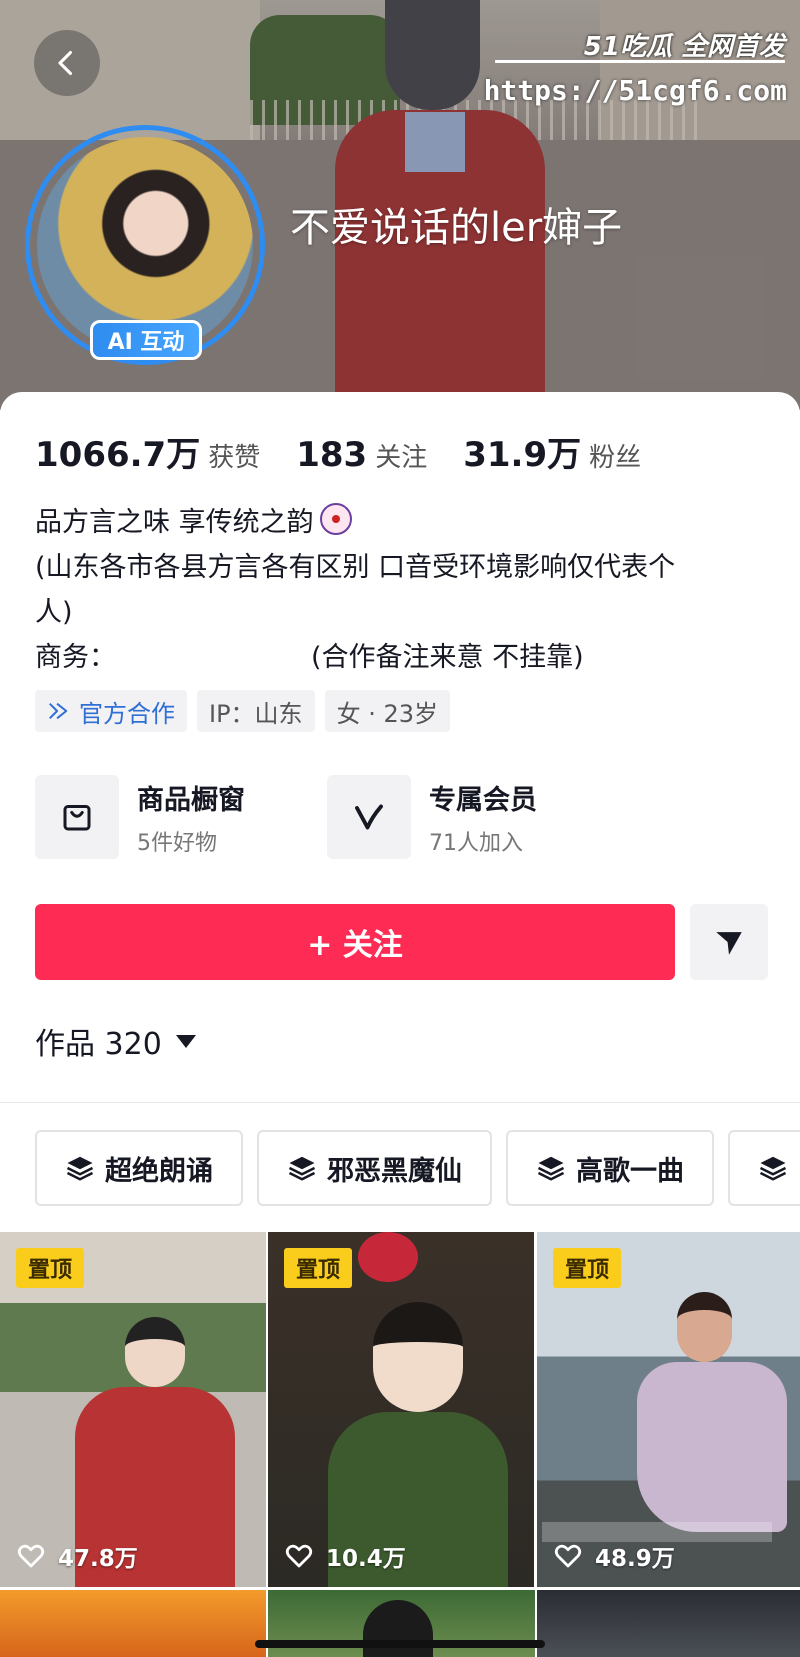 The width and height of the screenshot is (800, 1657). Describe the element at coordinates (133, 1409) in the screenshot. I see `video-thumbnail: 置顶 47.8万` at that location.